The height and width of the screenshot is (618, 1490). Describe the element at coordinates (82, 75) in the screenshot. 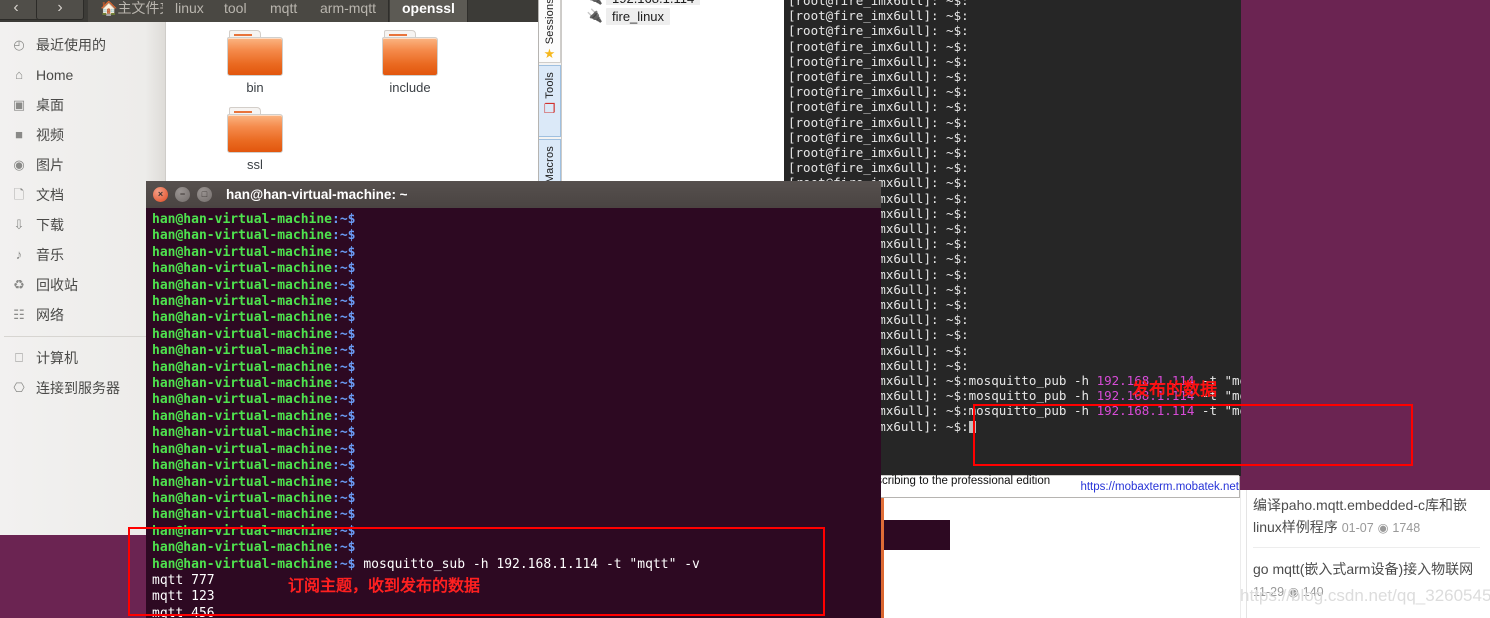

I see `sidebar-item-home: ⌂ Home` at that location.